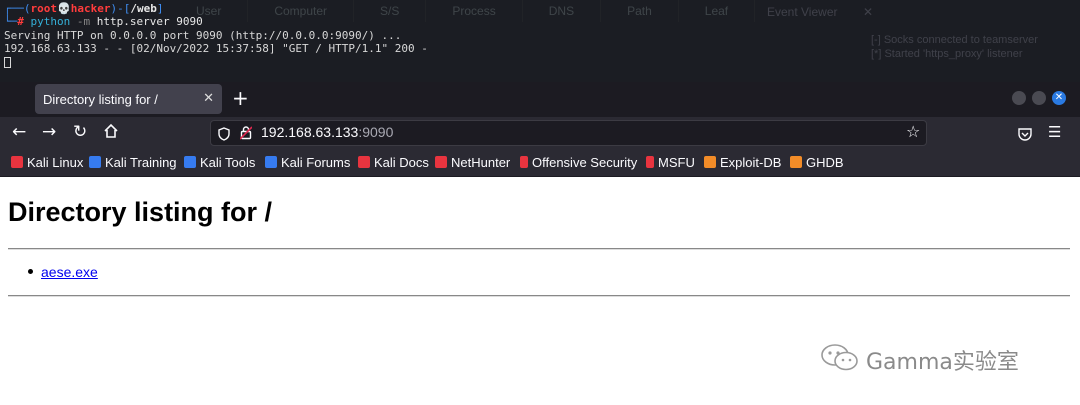 Image resolution: width=1080 pixels, height=405 pixels. I want to click on bookmark-kali-linux: Kali Linux, so click(47, 162).